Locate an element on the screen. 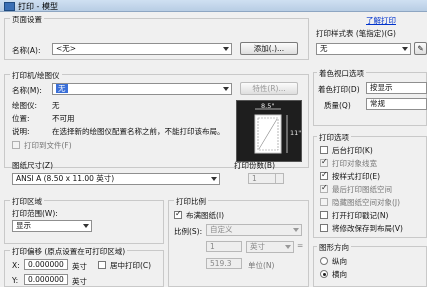 The image size is (427, 287). location-label: 位置: is located at coordinates (21, 118).